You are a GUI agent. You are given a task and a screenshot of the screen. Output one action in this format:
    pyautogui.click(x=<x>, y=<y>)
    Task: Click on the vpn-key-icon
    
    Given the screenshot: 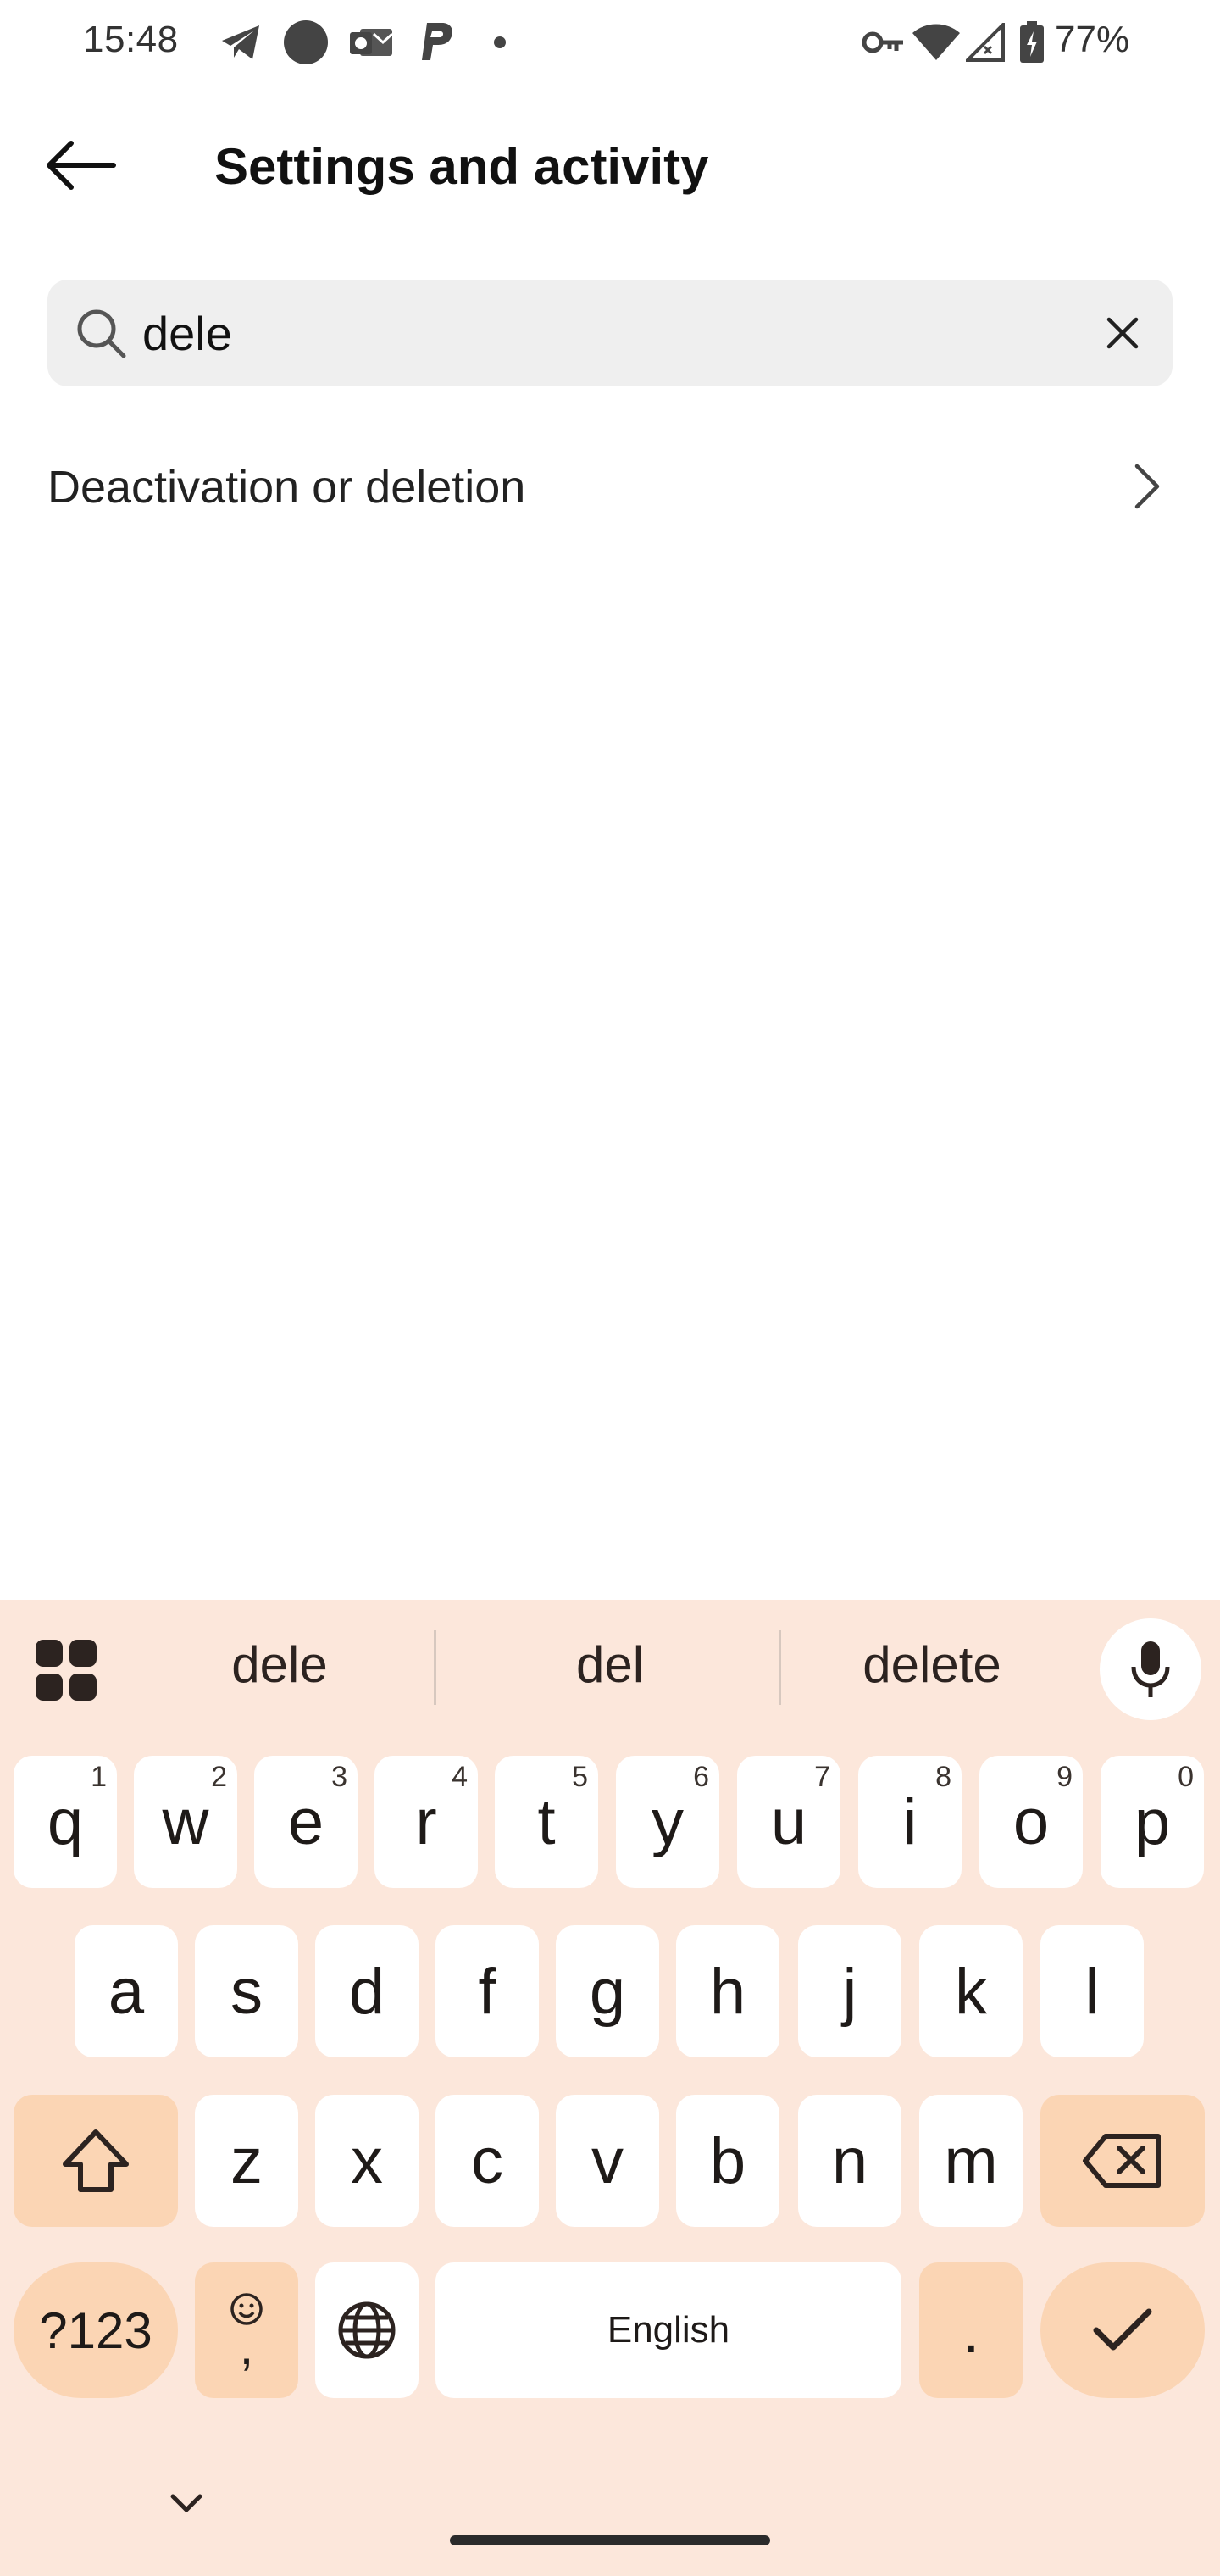 What is the action you would take?
    pyautogui.click(x=883, y=42)
    